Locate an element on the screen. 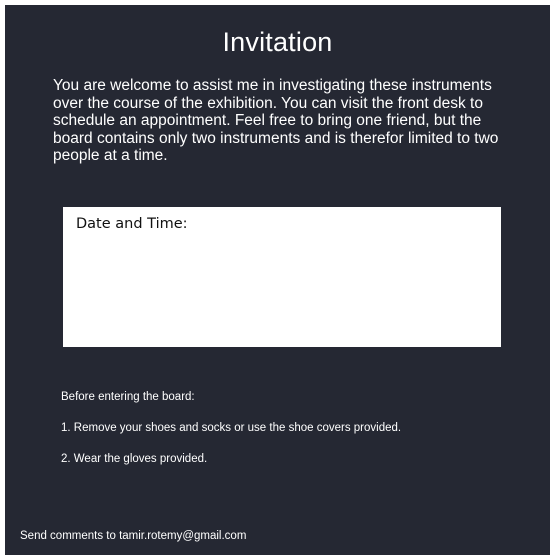  instructions-heading: Before entering the board: is located at coordinates (128, 397).